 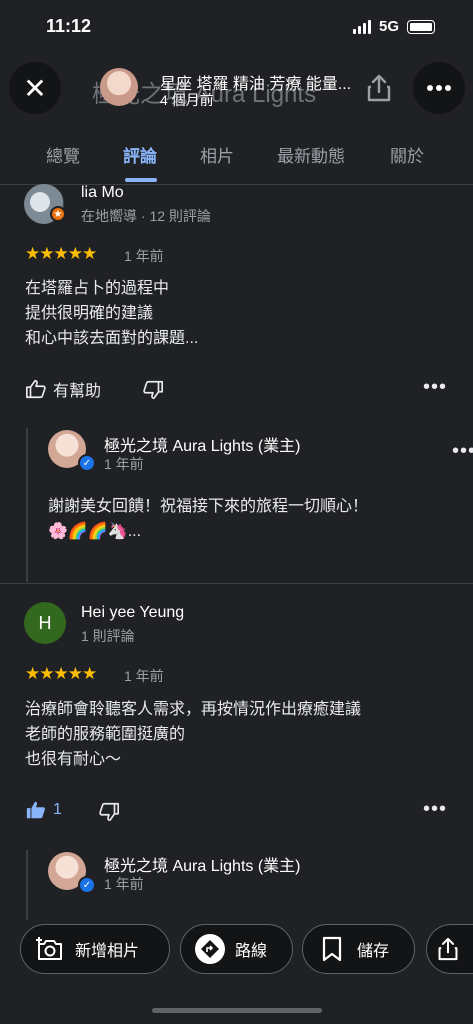 What do you see at coordinates (105, 734) in the screenshot?
I see `review-line: 老師的服務範圍挺廣的` at bounding box center [105, 734].